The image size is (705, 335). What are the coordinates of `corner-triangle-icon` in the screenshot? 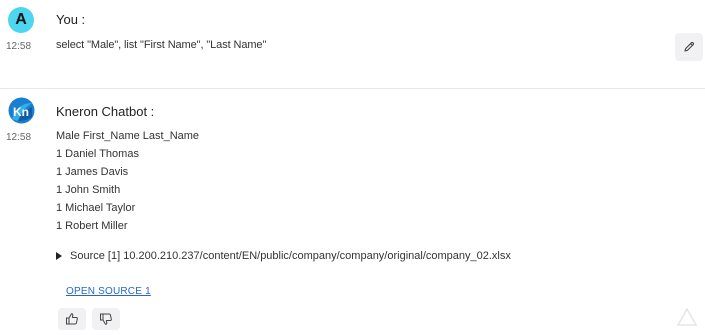 It's located at (687, 316).